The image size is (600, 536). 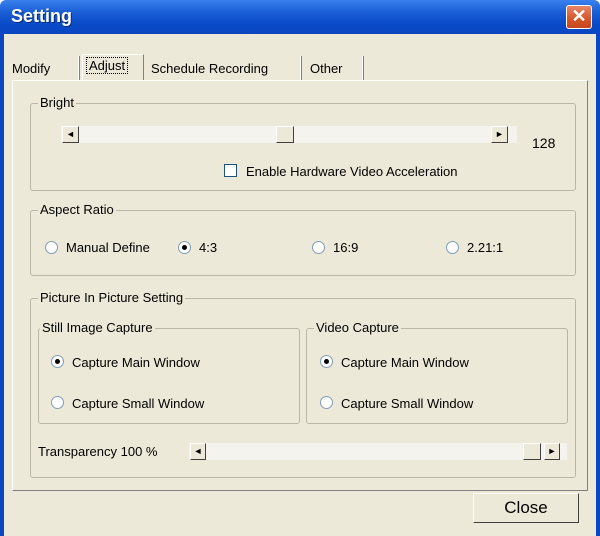 What do you see at coordinates (326, 402) in the screenshot?
I see `video-small-radio` at bounding box center [326, 402].